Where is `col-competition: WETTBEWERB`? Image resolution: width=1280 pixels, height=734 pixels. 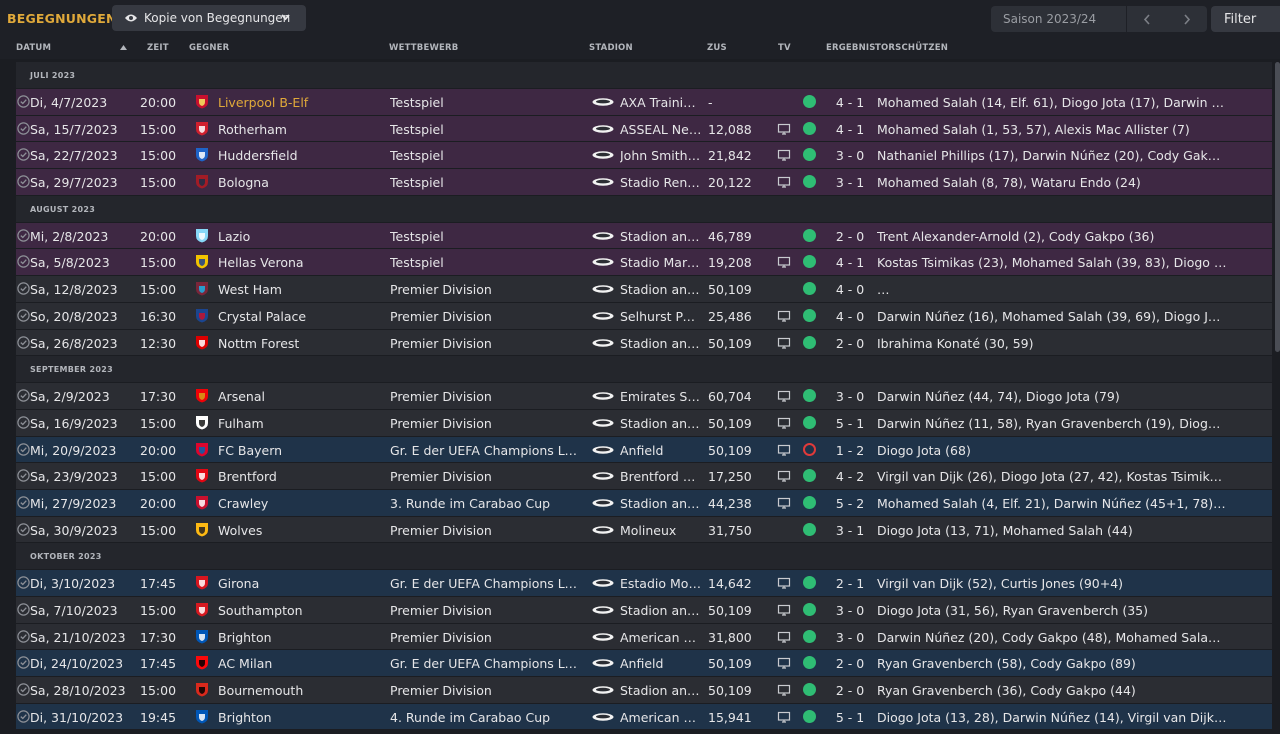
col-competition: WETTBEWERB is located at coordinates (423, 48).